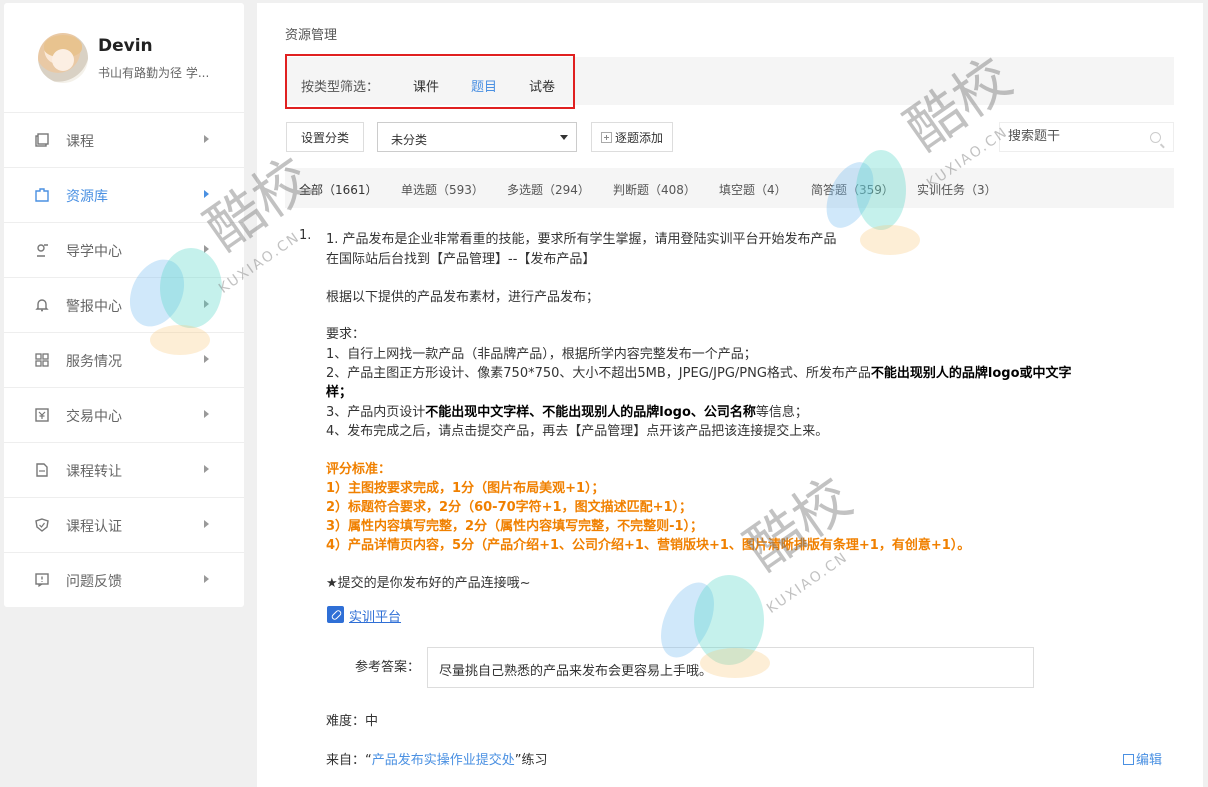 The height and width of the screenshot is (787, 1208). I want to click on profile-name: Devin, so click(125, 46).